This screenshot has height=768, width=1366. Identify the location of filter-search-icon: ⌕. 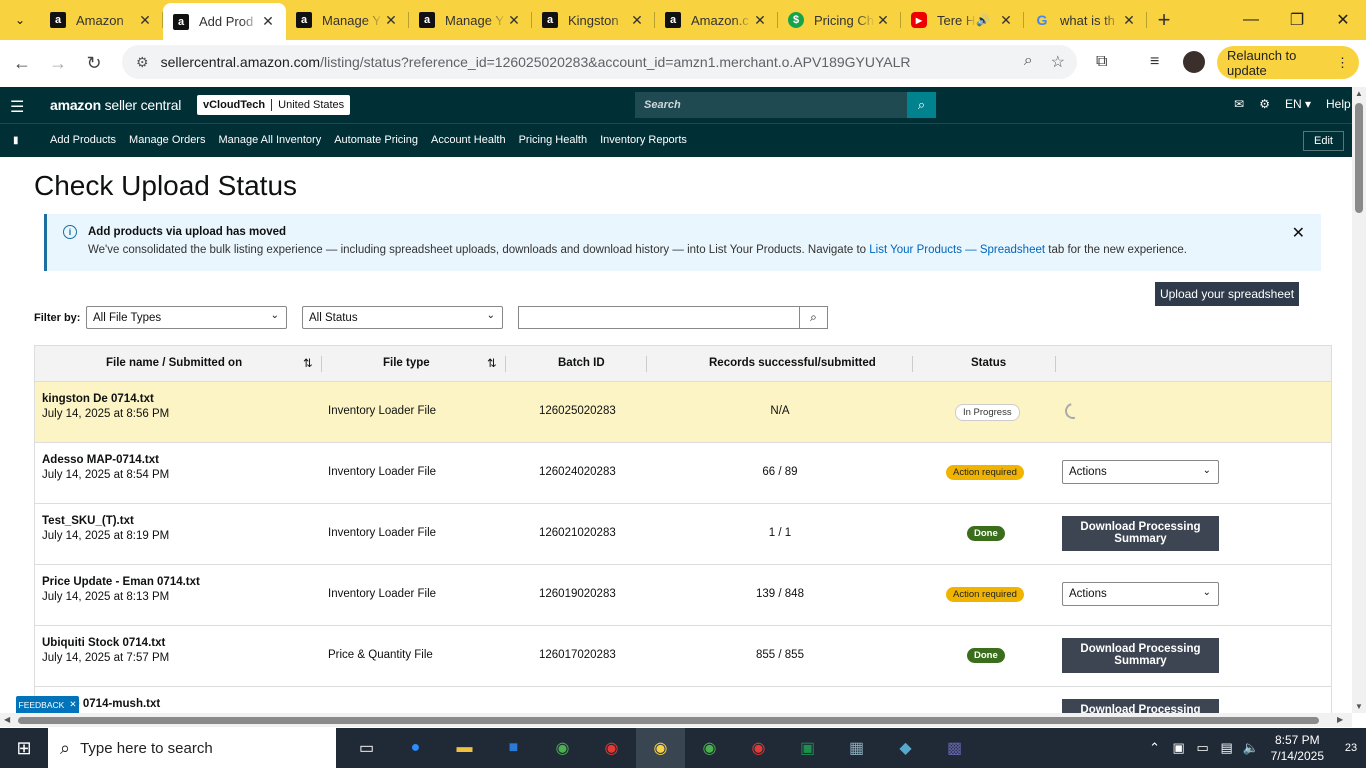
(813, 317).